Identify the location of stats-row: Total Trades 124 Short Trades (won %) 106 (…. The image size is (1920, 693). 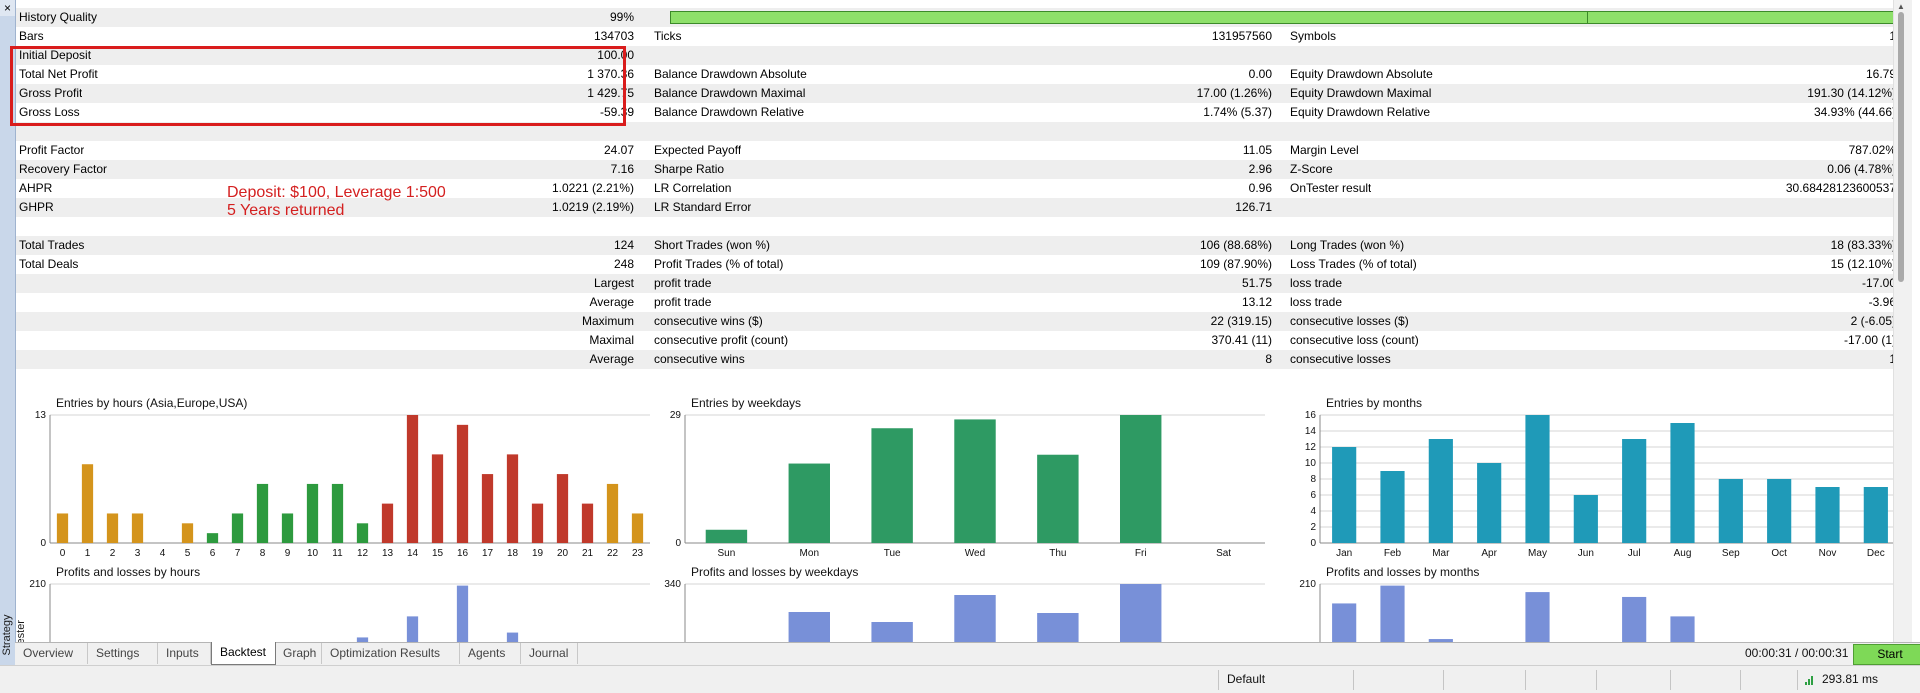
(956, 245).